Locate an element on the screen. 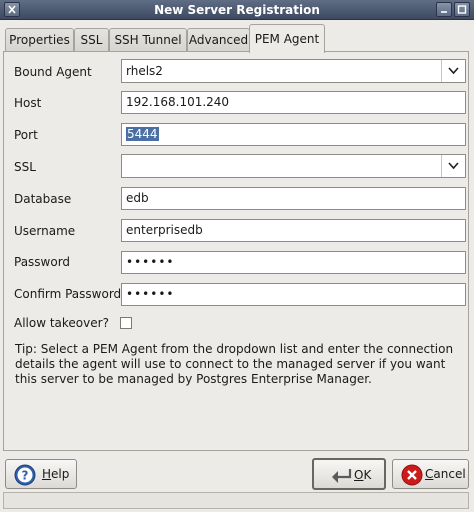  cancel-button-label: Cancel is located at coordinates (445, 474).